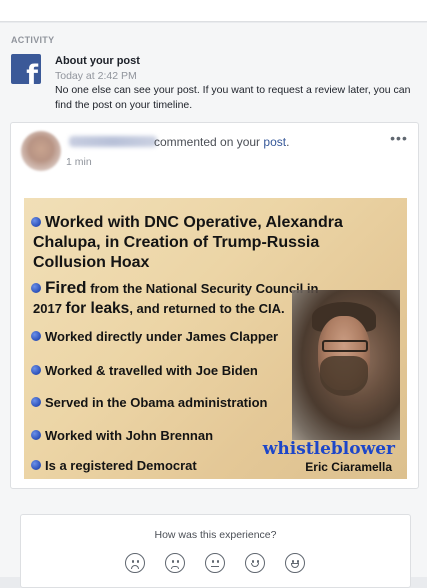 The image size is (427, 588). Describe the element at coordinates (122, 435) in the screenshot. I see `meme-line-9: Worked with John Brennan` at that location.